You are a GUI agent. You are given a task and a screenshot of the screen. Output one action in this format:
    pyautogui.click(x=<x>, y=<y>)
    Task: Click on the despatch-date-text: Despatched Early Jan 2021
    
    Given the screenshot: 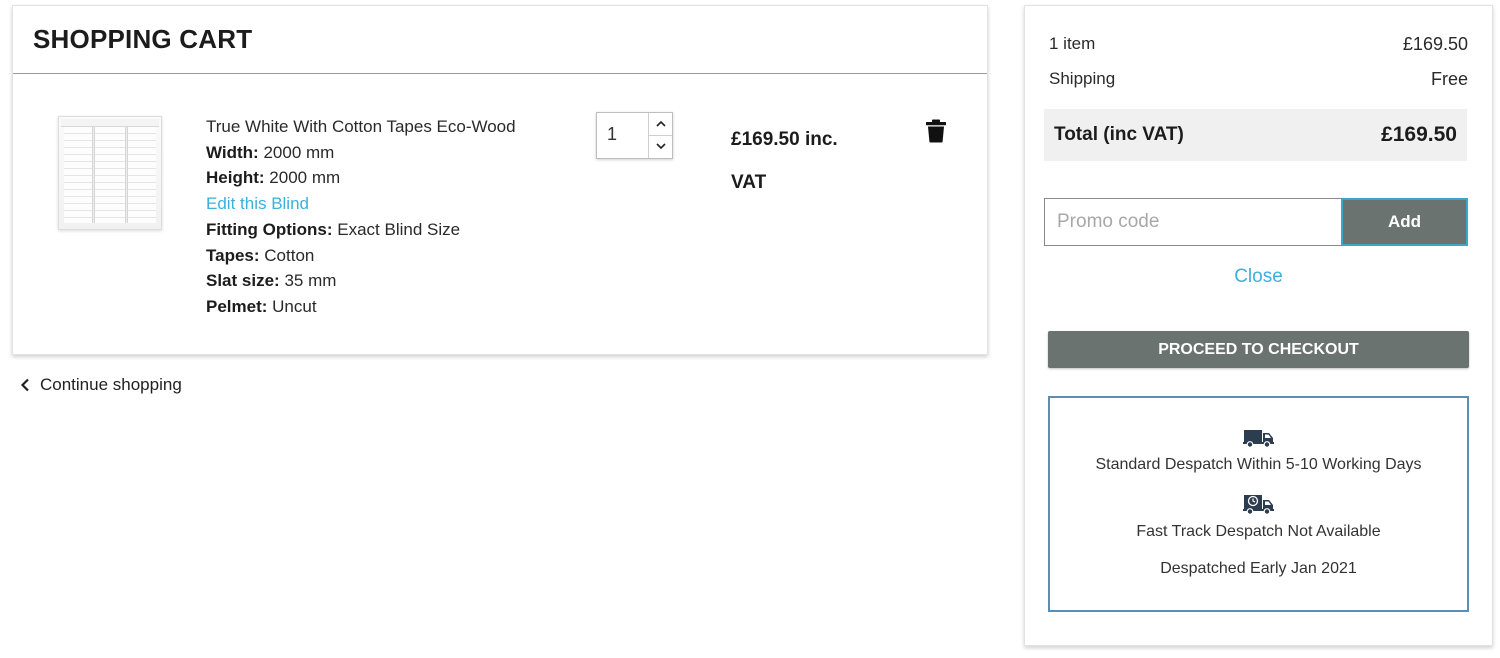 What is the action you would take?
    pyautogui.click(x=1258, y=568)
    